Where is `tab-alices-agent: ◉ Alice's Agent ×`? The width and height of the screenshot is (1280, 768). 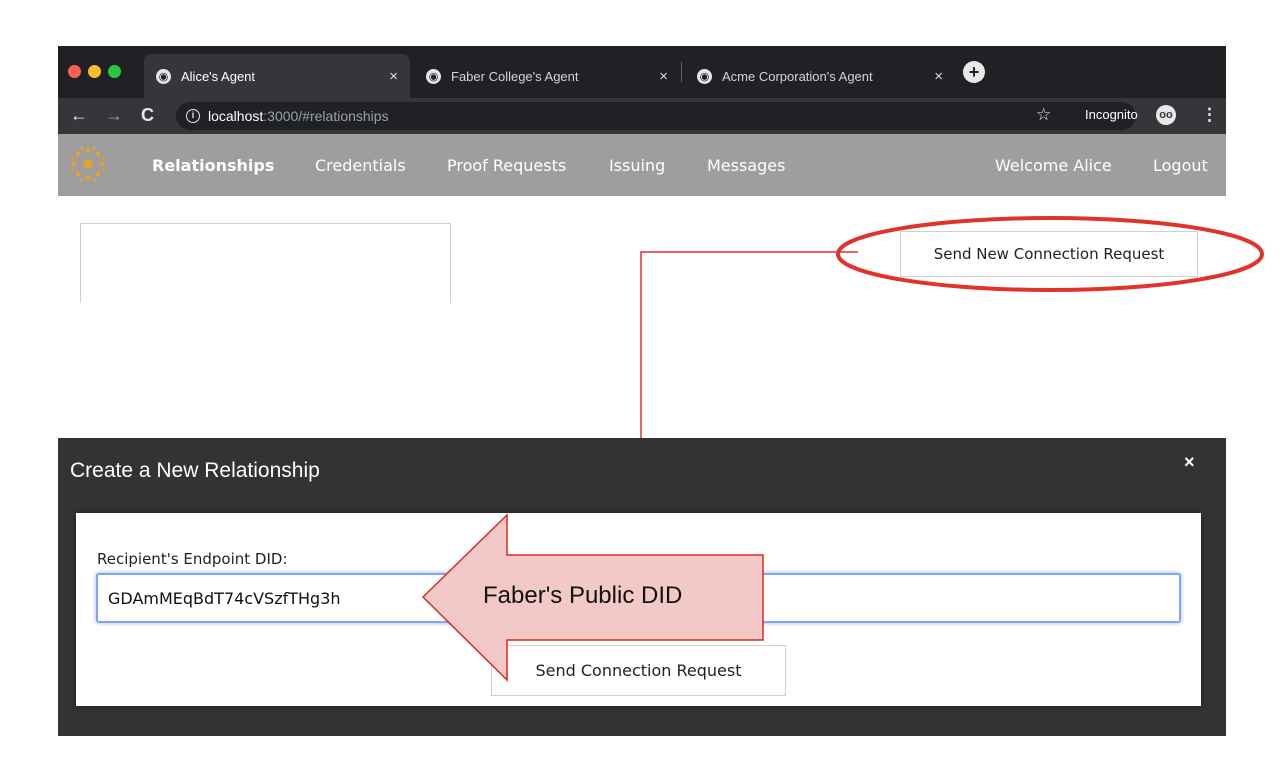
tab-alices-agent: ◉ Alice's Agent × is located at coordinates (277, 76).